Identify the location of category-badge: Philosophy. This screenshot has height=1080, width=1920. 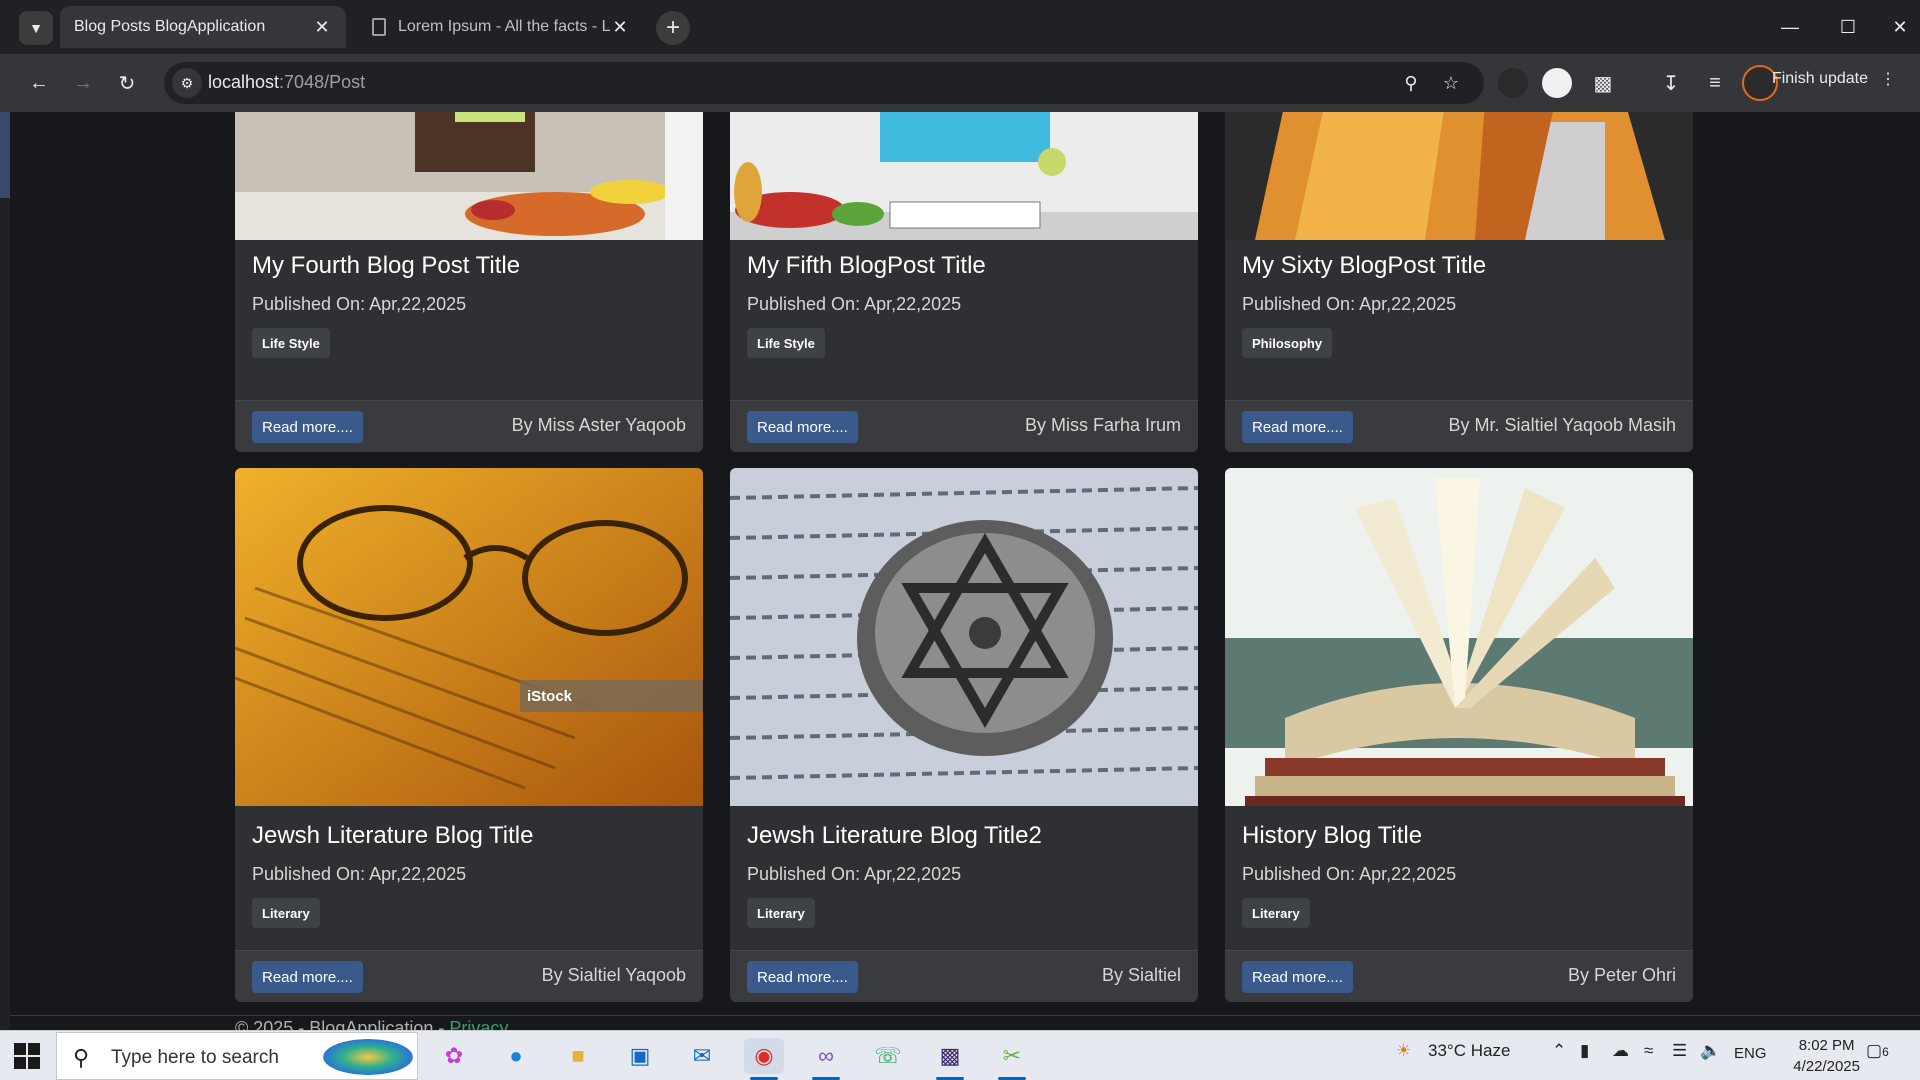
(1287, 343).